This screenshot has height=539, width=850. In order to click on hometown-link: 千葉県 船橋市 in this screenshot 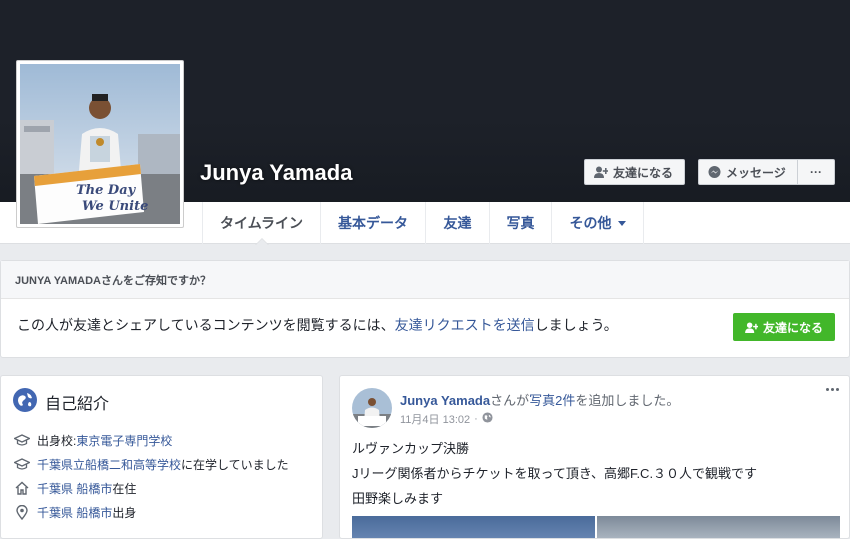, I will do `click(74, 512)`.